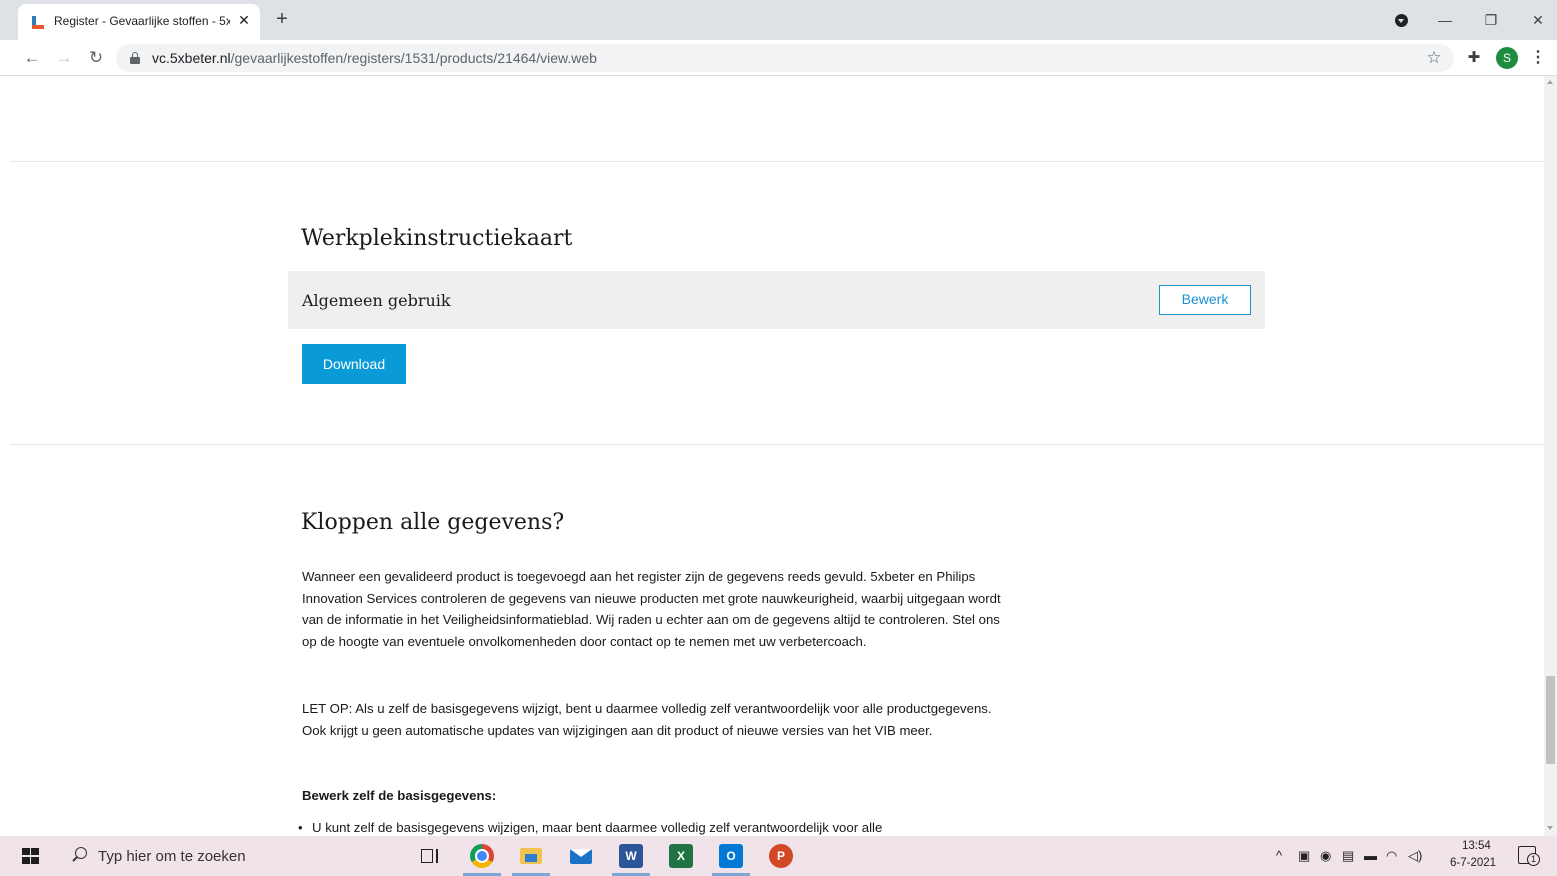 The width and height of the screenshot is (1557, 876). Describe the element at coordinates (142, 21) in the screenshot. I see `tab-title: Register - Gevaarlijke stoffen - 5x` at that location.